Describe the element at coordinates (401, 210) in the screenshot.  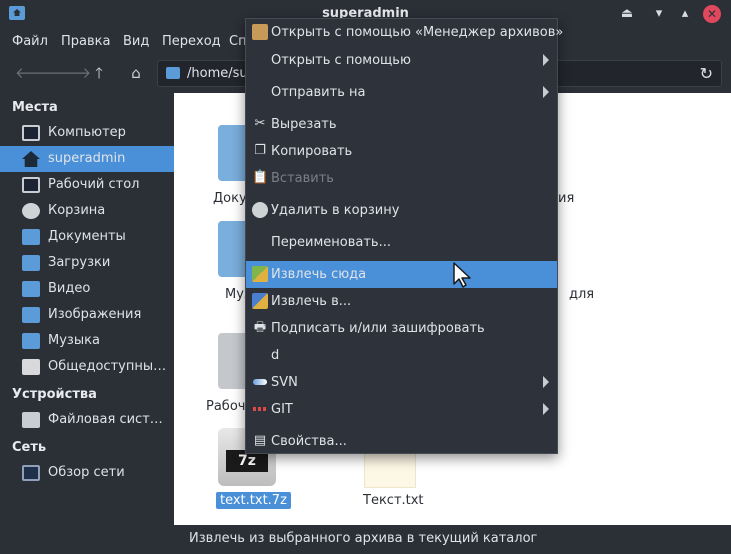
I see `menu-item-move-to-trash: Удалить в корзину` at that location.